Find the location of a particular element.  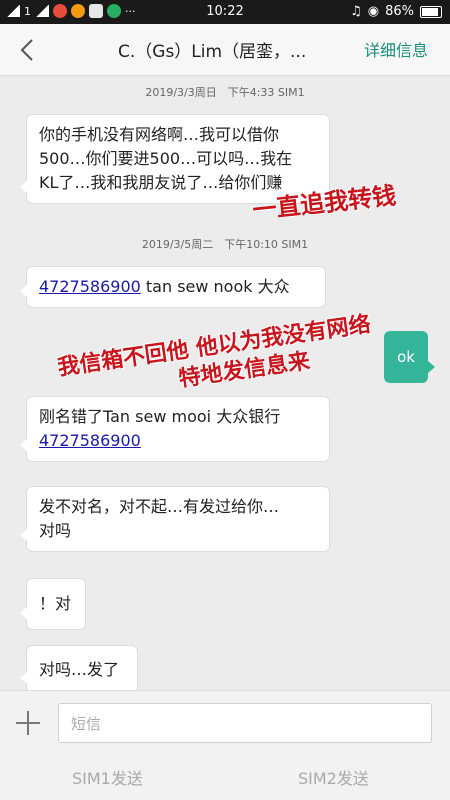

back-arrow-icon is located at coordinates (28, 50).